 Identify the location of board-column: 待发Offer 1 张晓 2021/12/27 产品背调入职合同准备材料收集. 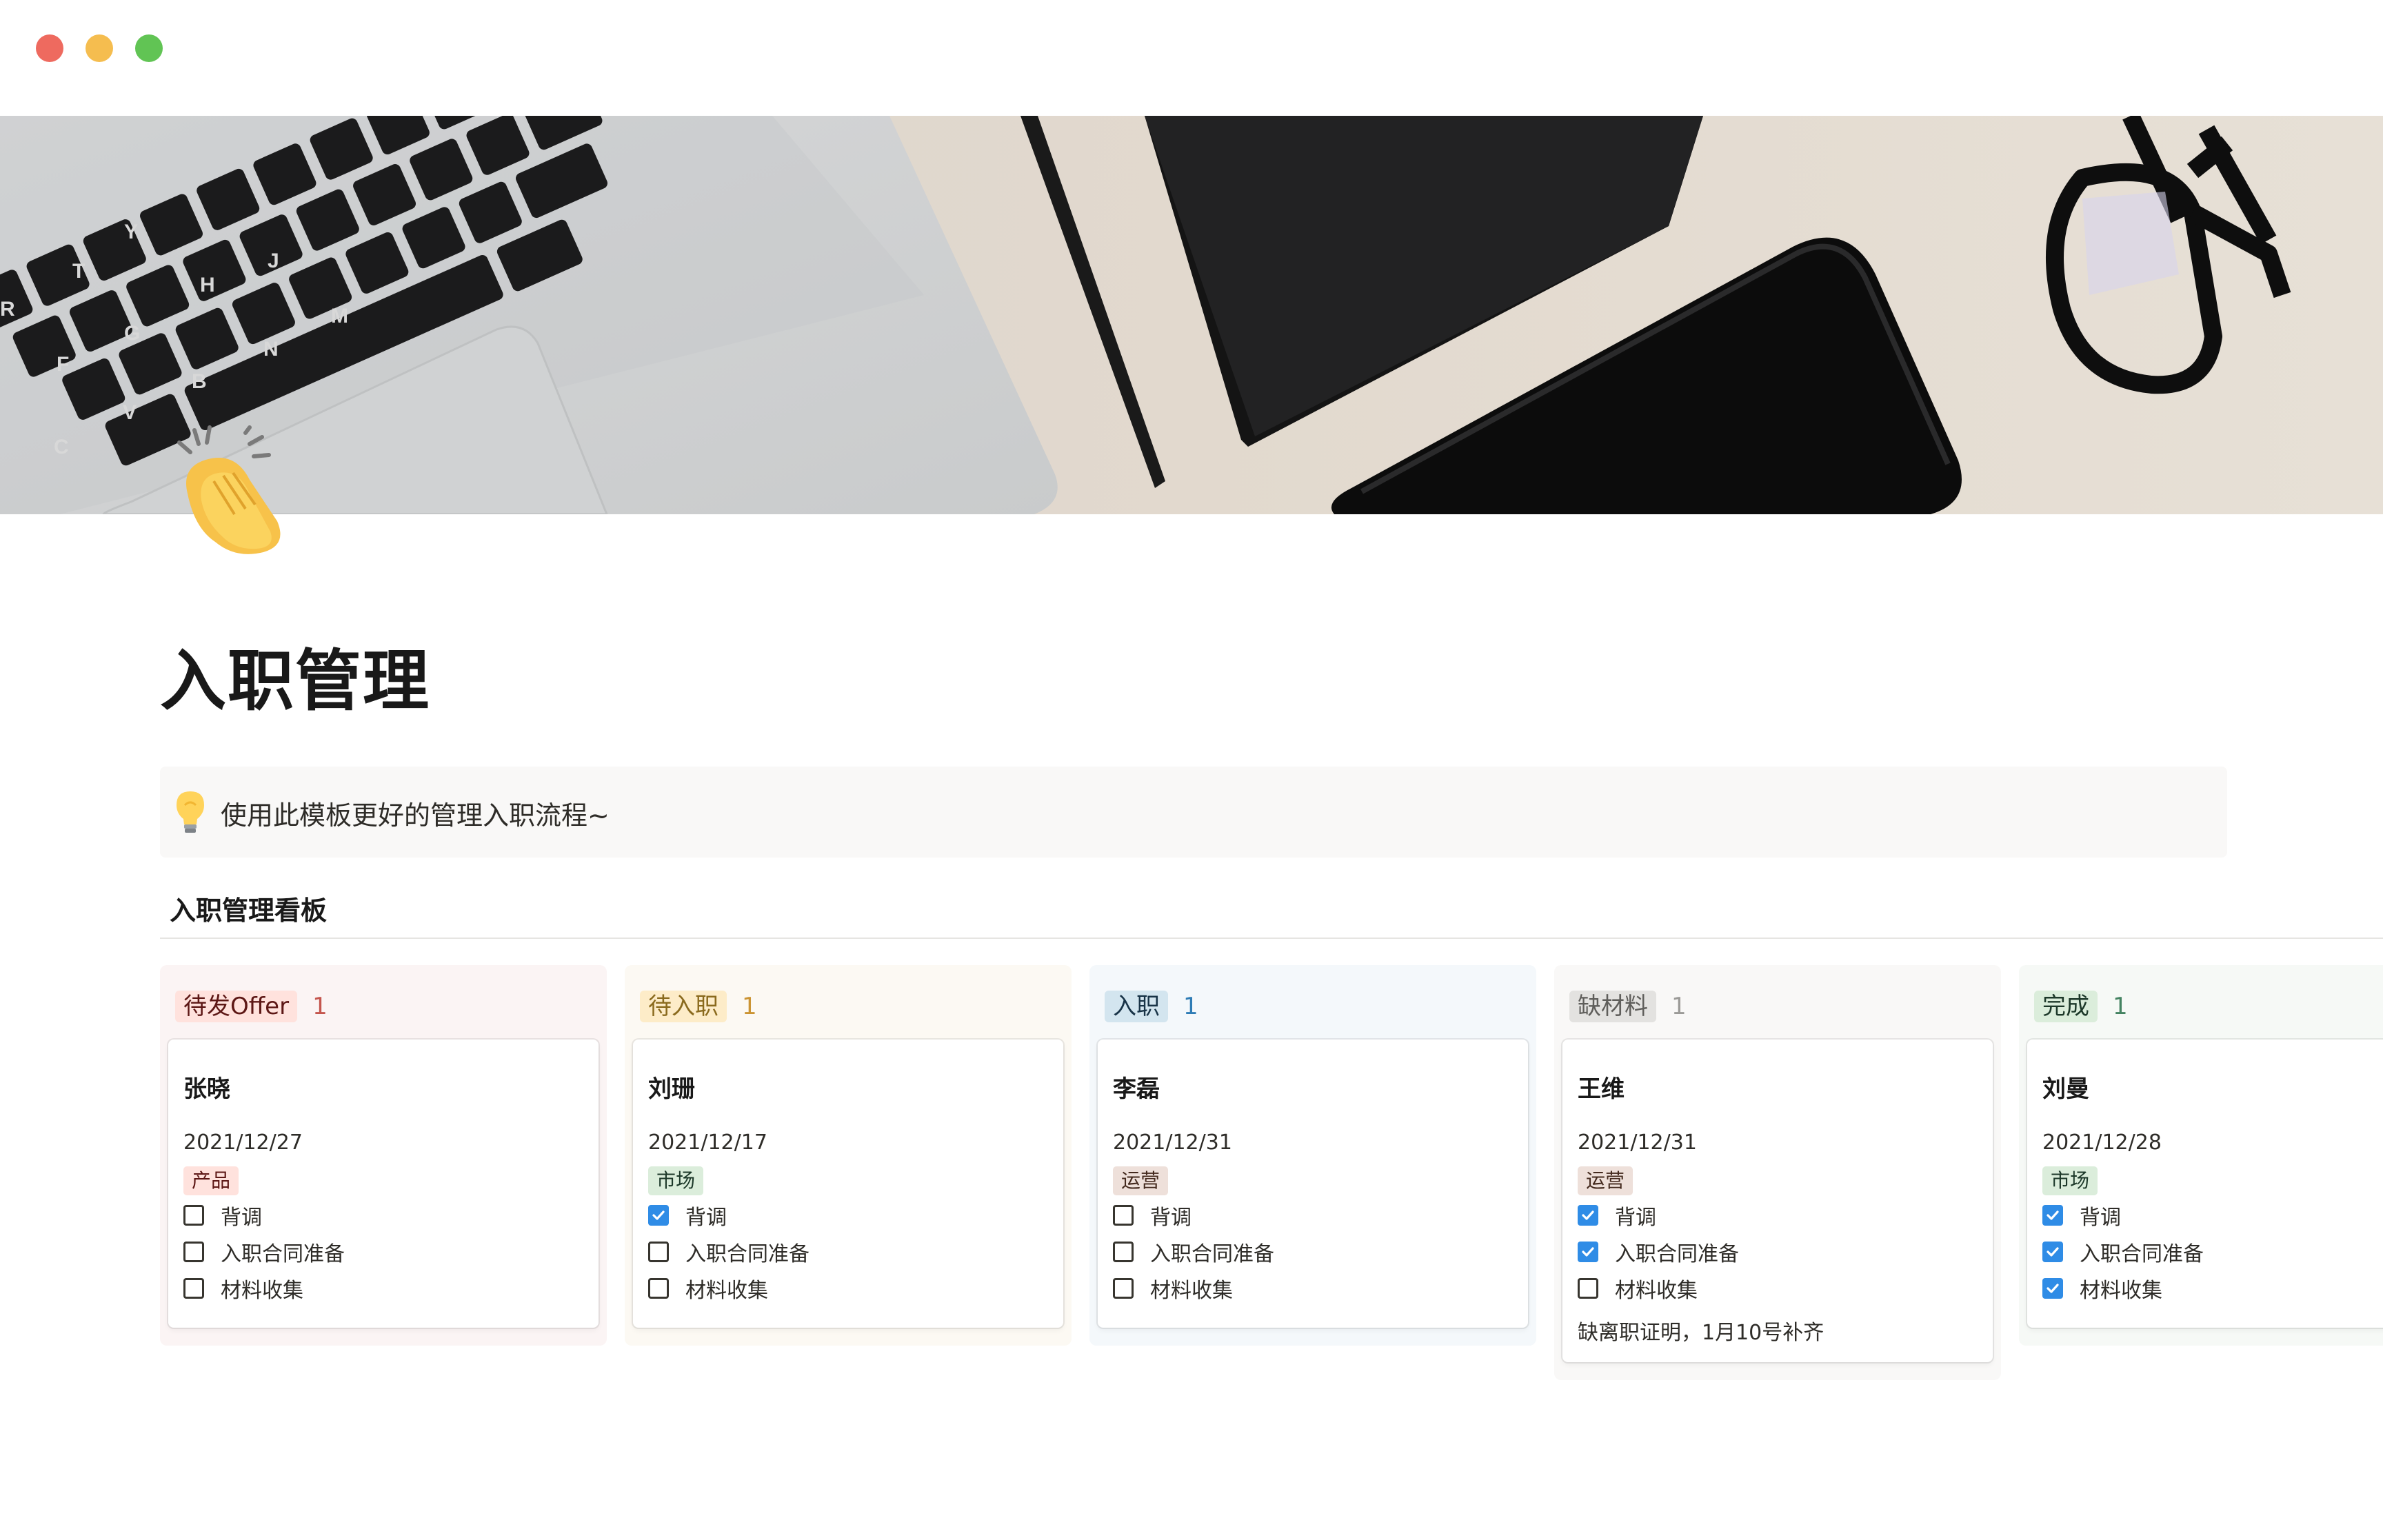
(383, 1156).